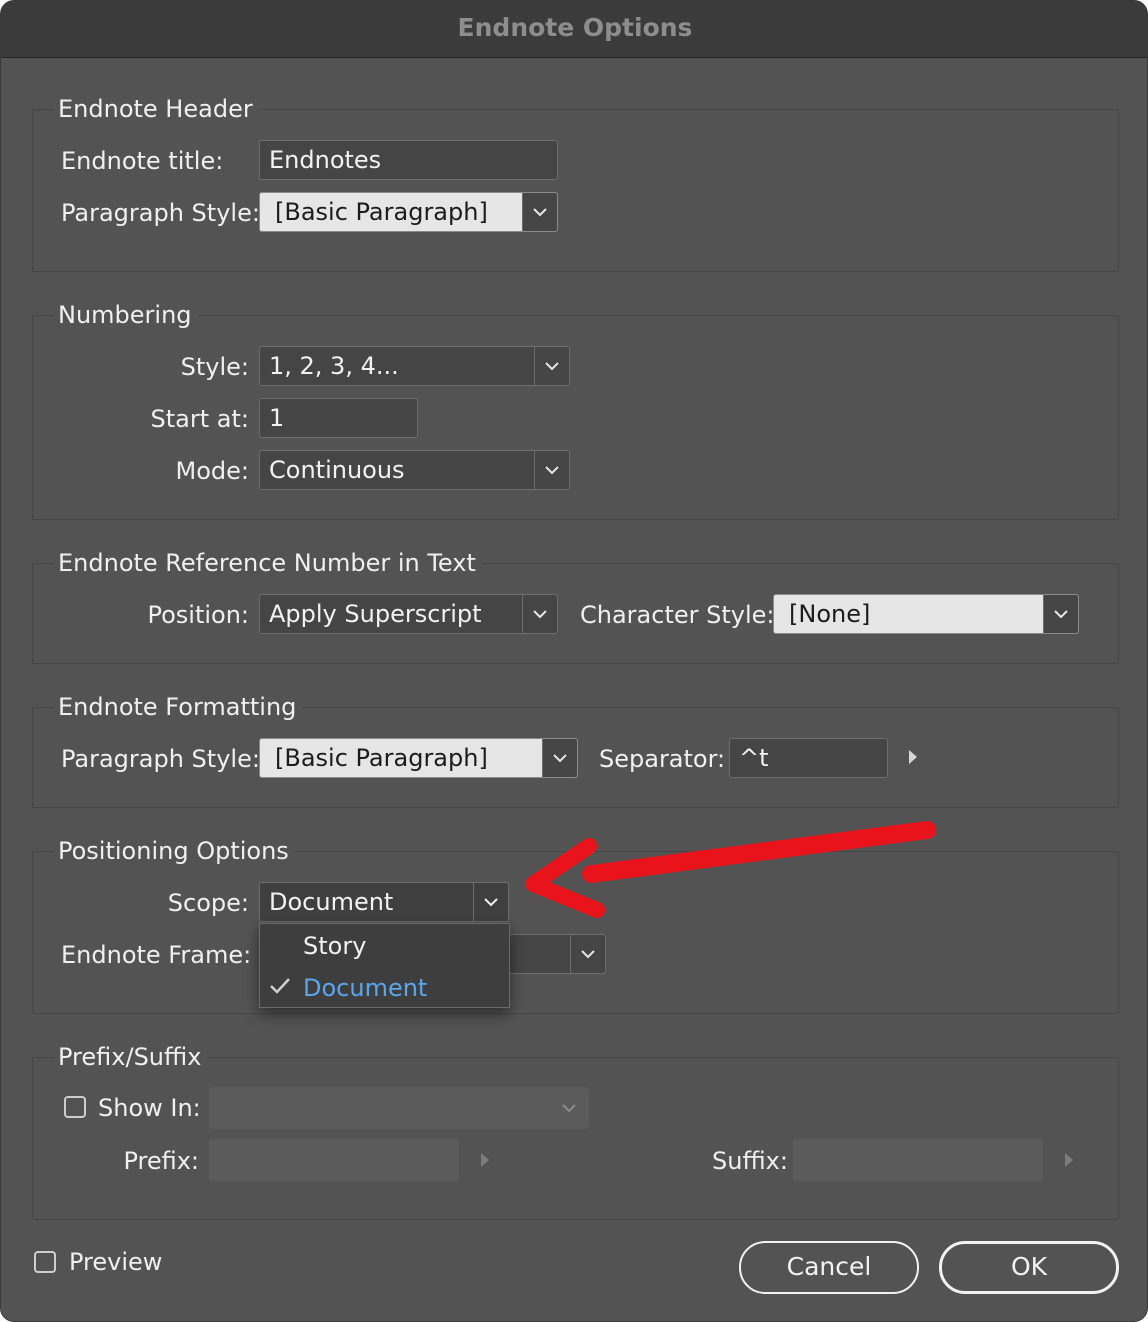 This screenshot has width=1148, height=1322. Describe the element at coordinates (414, 470) in the screenshot. I see `mode-dropdown: Continuous` at that location.